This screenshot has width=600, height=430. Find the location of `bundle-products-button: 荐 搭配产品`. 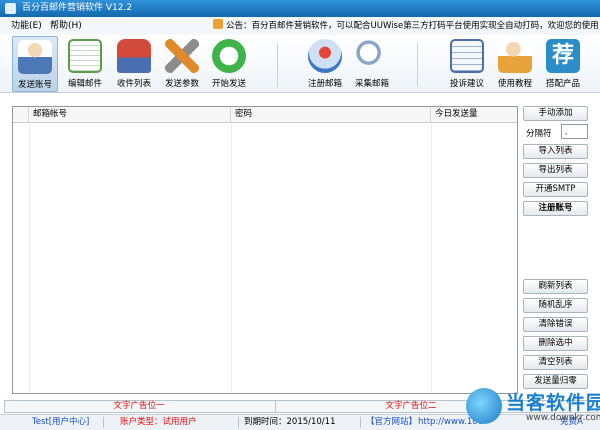

bundle-products-button: 荐 搭配产品 is located at coordinates (563, 64).